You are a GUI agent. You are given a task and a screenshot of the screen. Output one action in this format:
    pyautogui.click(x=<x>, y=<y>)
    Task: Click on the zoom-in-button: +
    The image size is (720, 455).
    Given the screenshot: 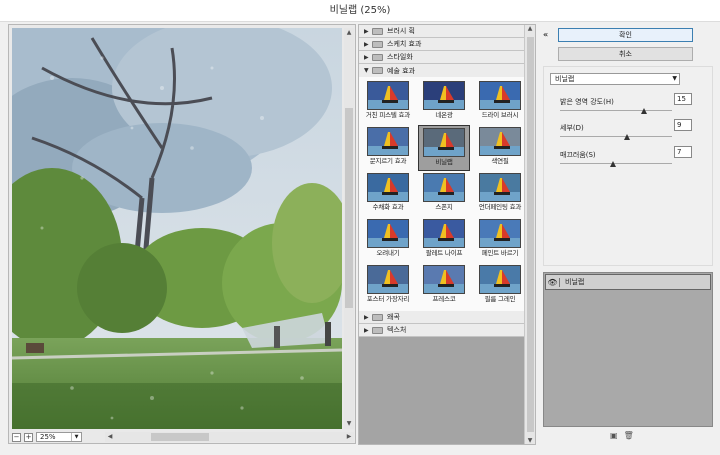 What is the action you would take?
    pyautogui.click(x=28, y=437)
    